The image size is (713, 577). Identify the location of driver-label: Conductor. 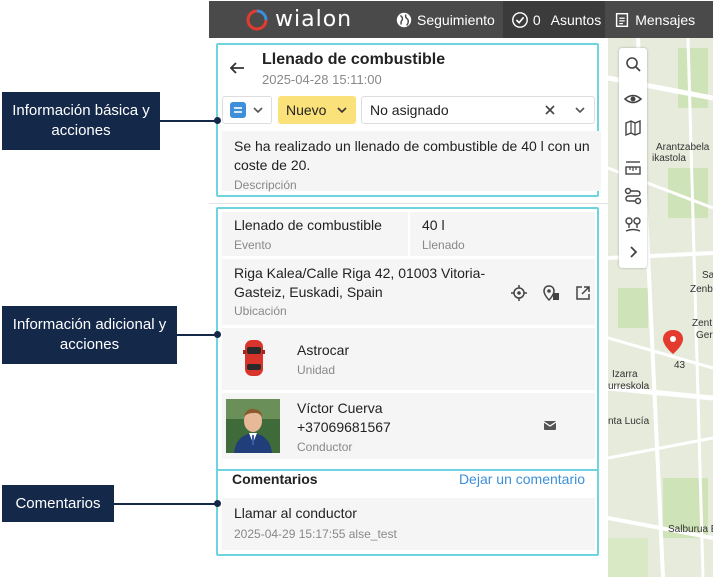
(325, 447).